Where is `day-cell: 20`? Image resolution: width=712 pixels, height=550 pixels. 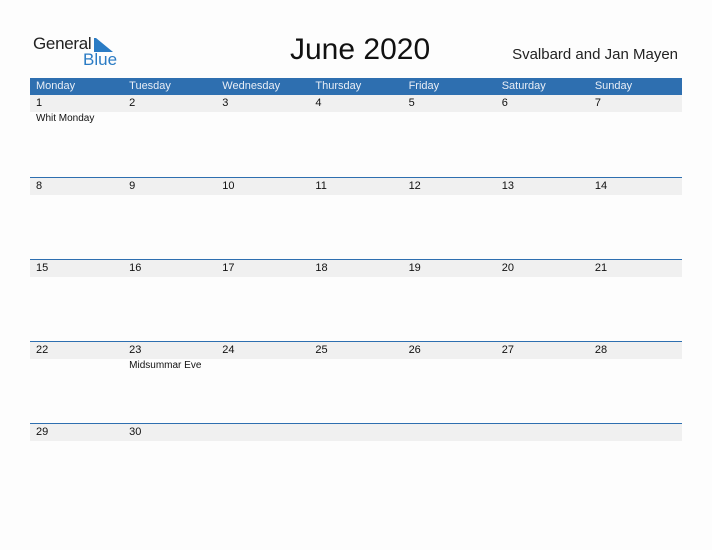 day-cell: 20 is located at coordinates (542, 268).